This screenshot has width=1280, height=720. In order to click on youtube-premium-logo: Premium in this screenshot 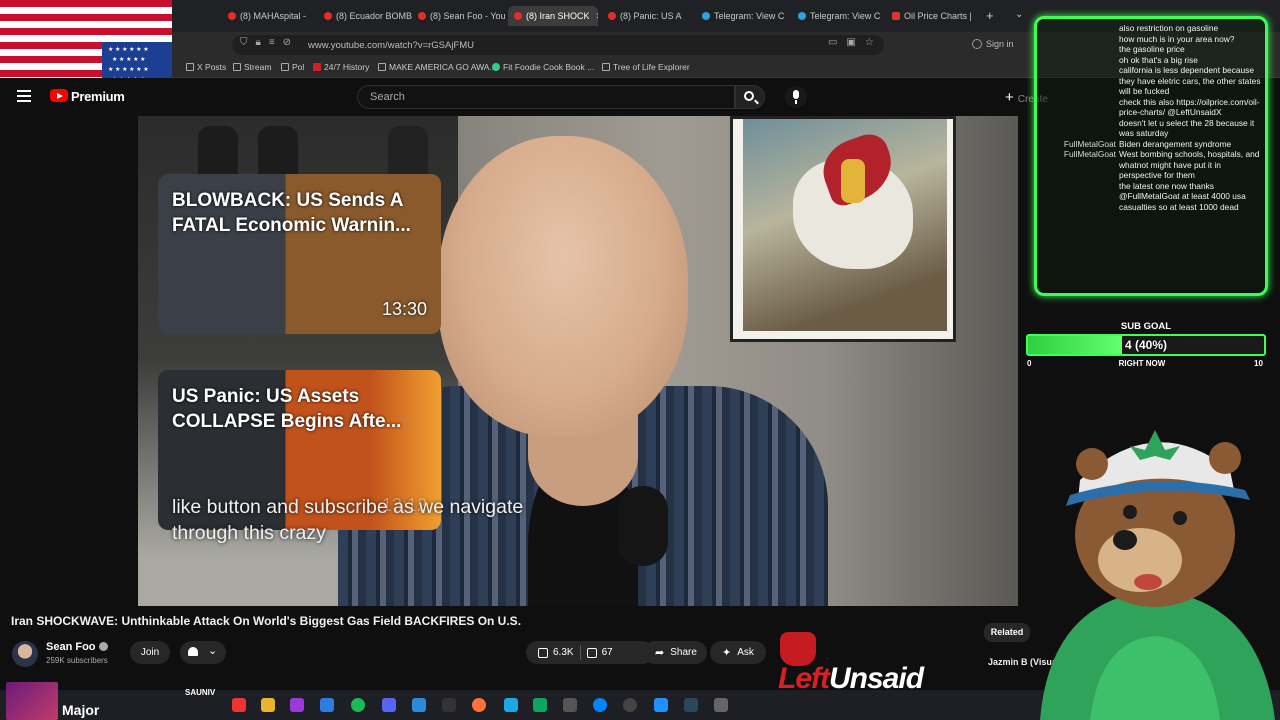, I will do `click(98, 96)`.